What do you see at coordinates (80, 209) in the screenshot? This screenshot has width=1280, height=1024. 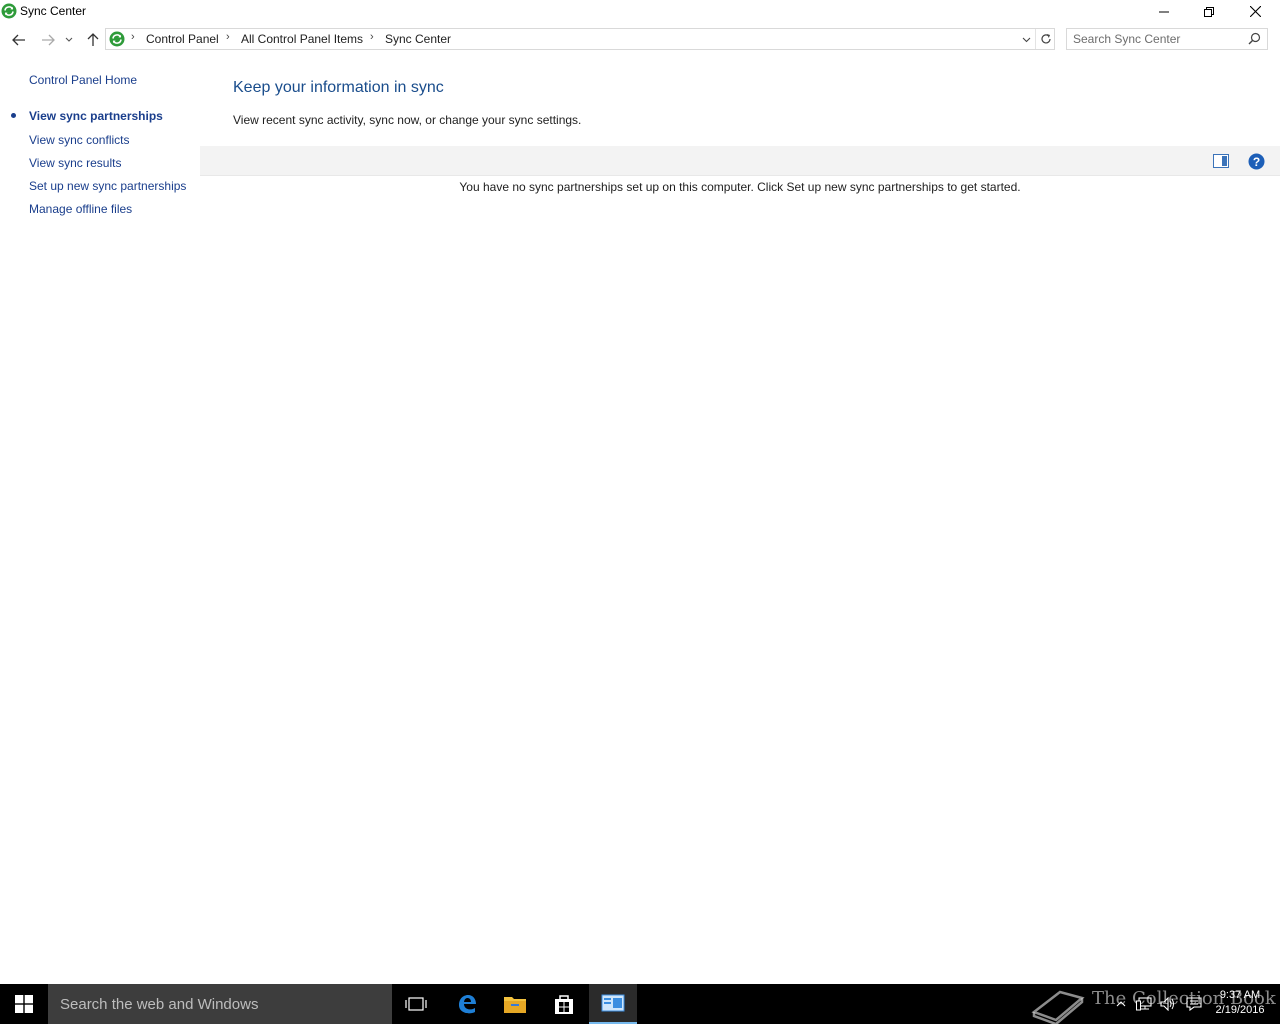 I see `manage-offline-files-link: Manage offline files` at bounding box center [80, 209].